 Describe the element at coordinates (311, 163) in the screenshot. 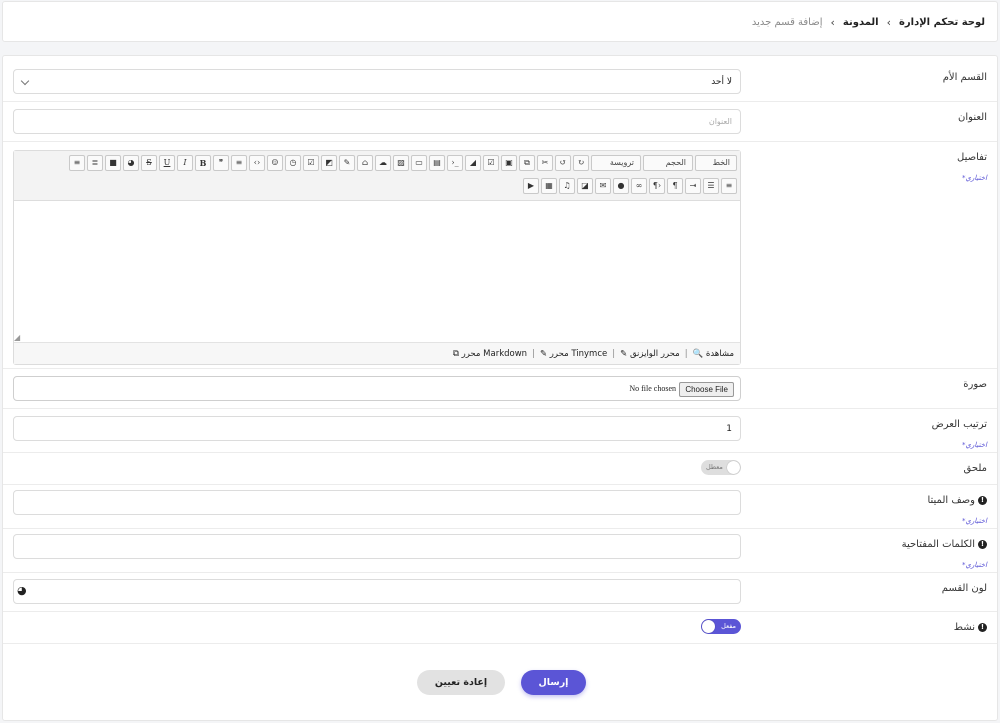

I see `checkbox-icon: ☑` at that location.